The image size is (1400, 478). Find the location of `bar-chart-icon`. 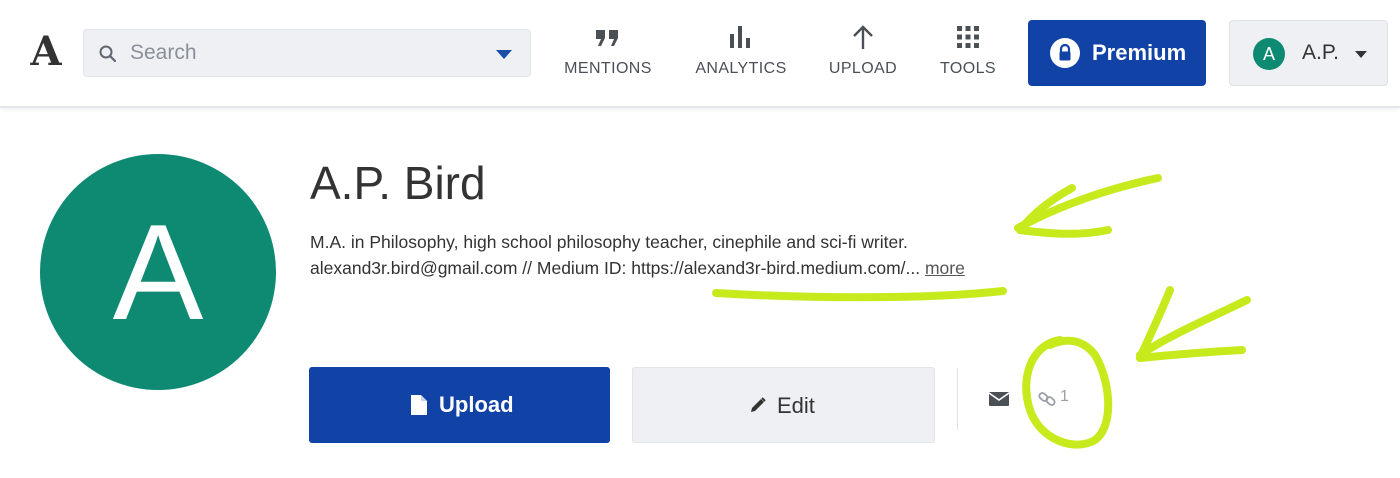

bar-chart-icon is located at coordinates (740, 37).